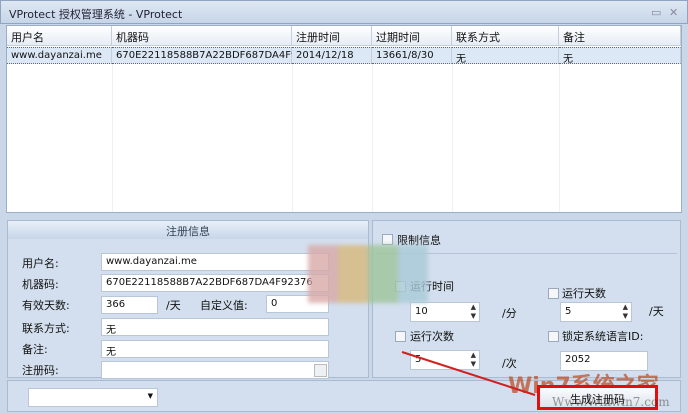 This screenshot has width=688, height=413. Describe the element at coordinates (412, 55) in the screenshot. I see `cell-expire: 13661/8/30` at that location.